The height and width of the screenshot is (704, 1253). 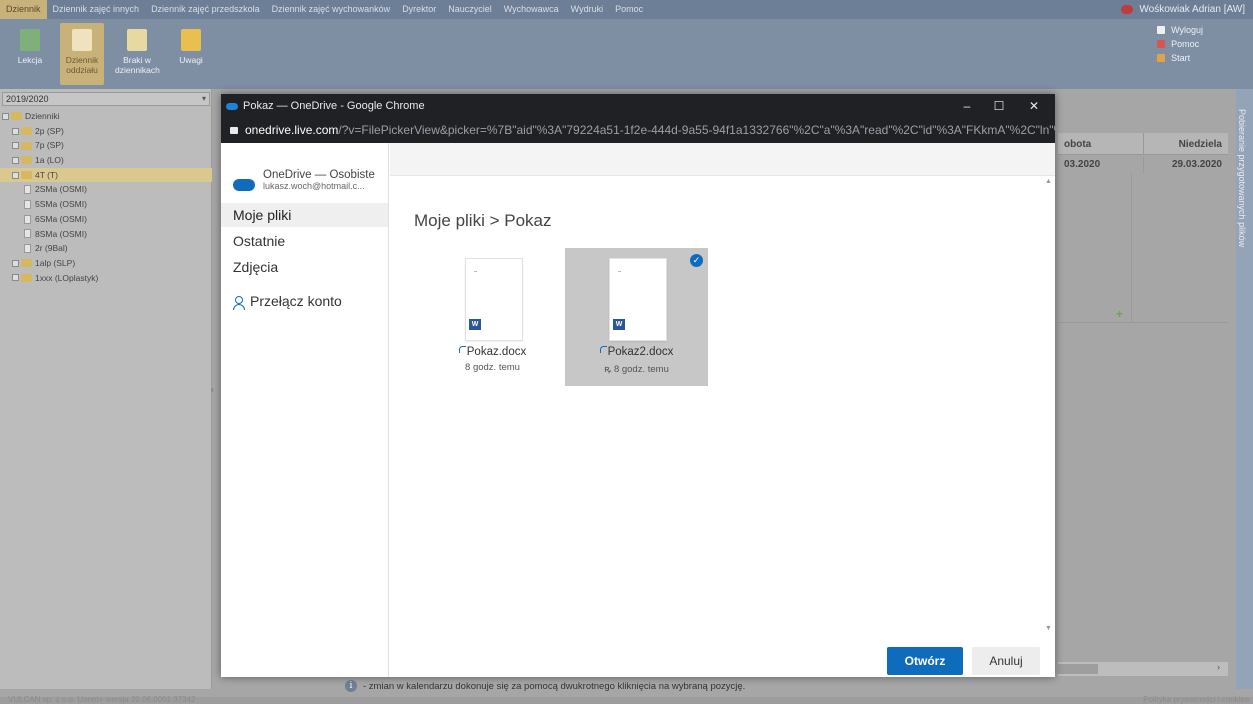 I want to click on user-name: Wośkowiak Adrian [AW], so click(x=1192, y=9).